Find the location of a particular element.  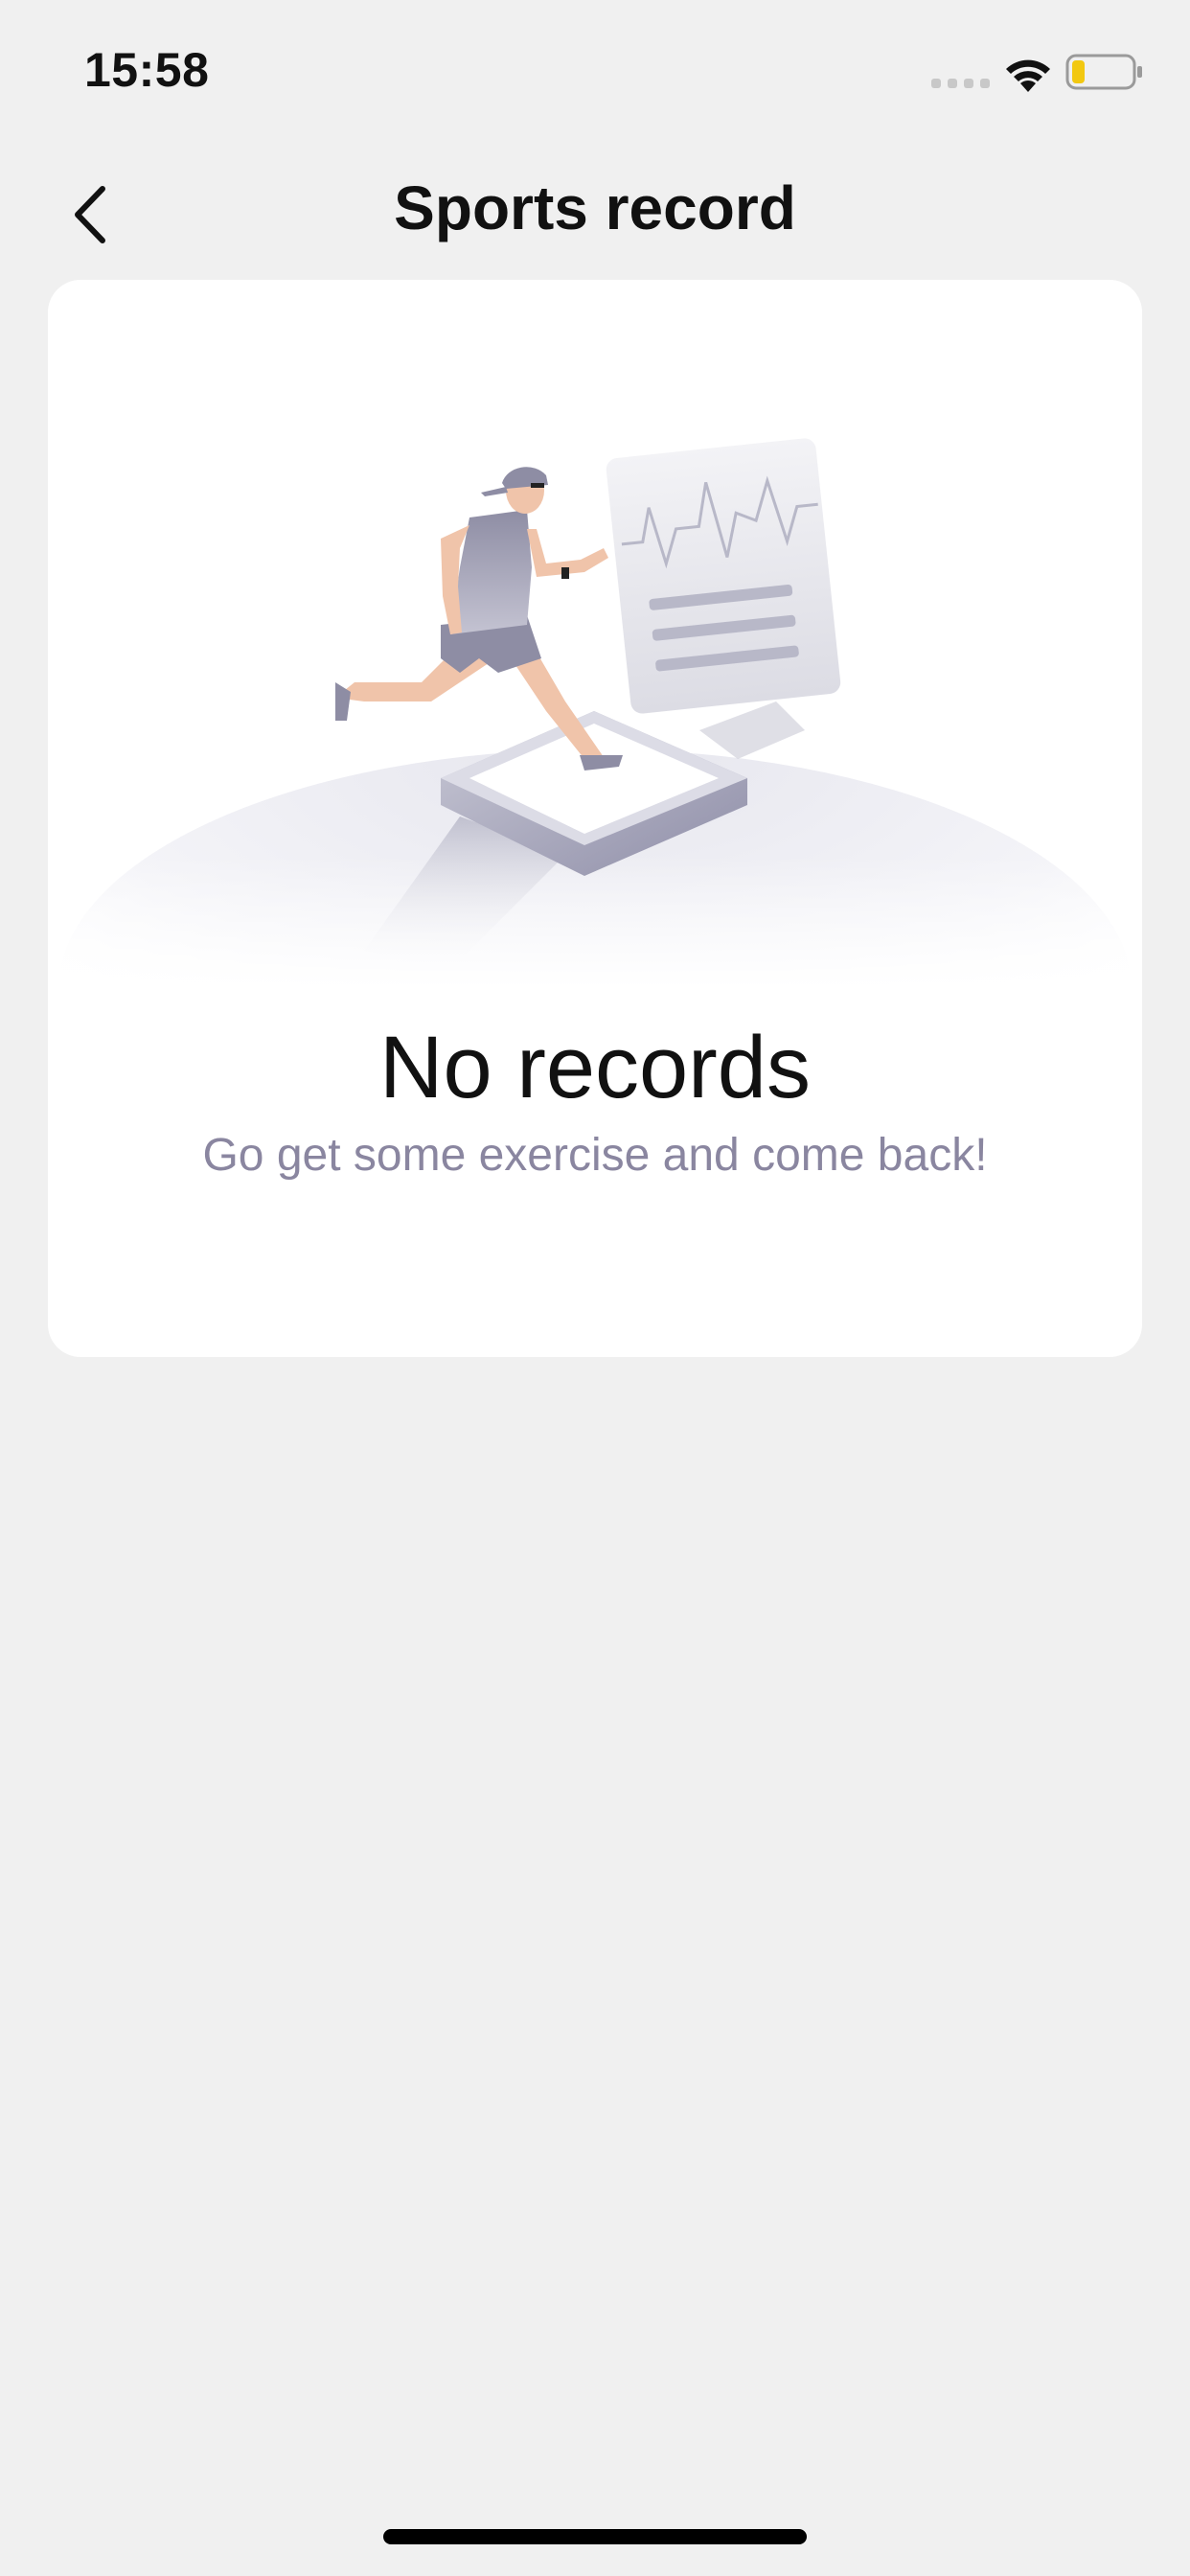

status-time: 15:58 is located at coordinates (147, 70).